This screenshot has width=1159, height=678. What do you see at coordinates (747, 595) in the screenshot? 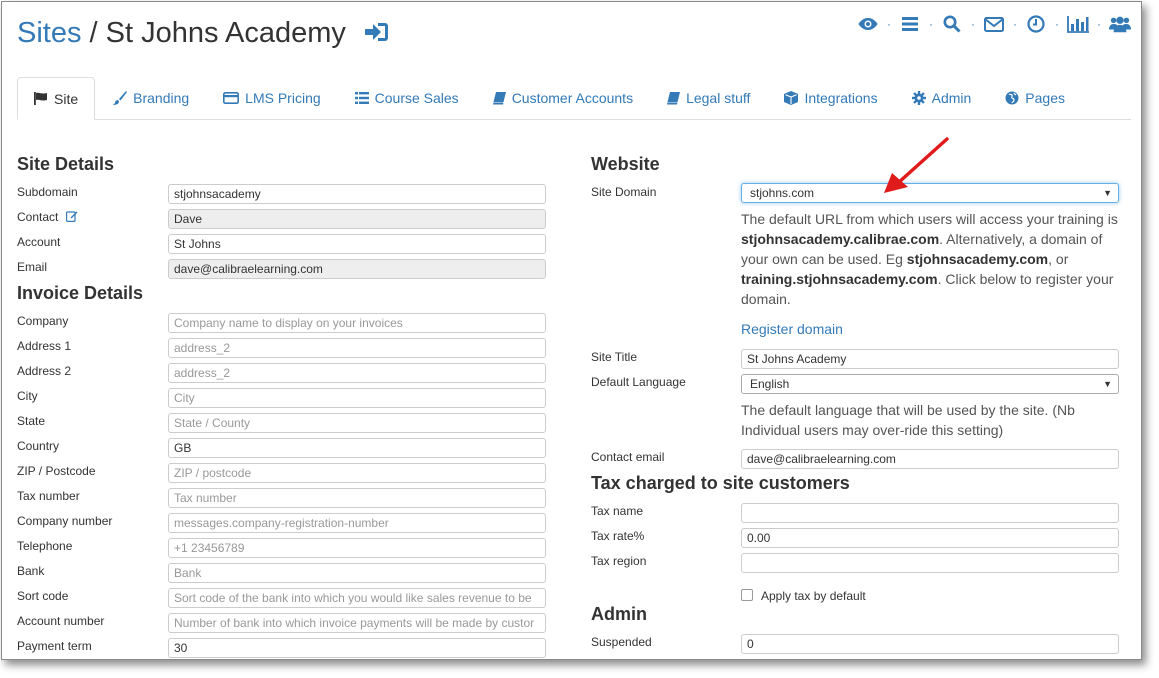
I see `apply-tax-checkbox` at bounding box center [747, 595].